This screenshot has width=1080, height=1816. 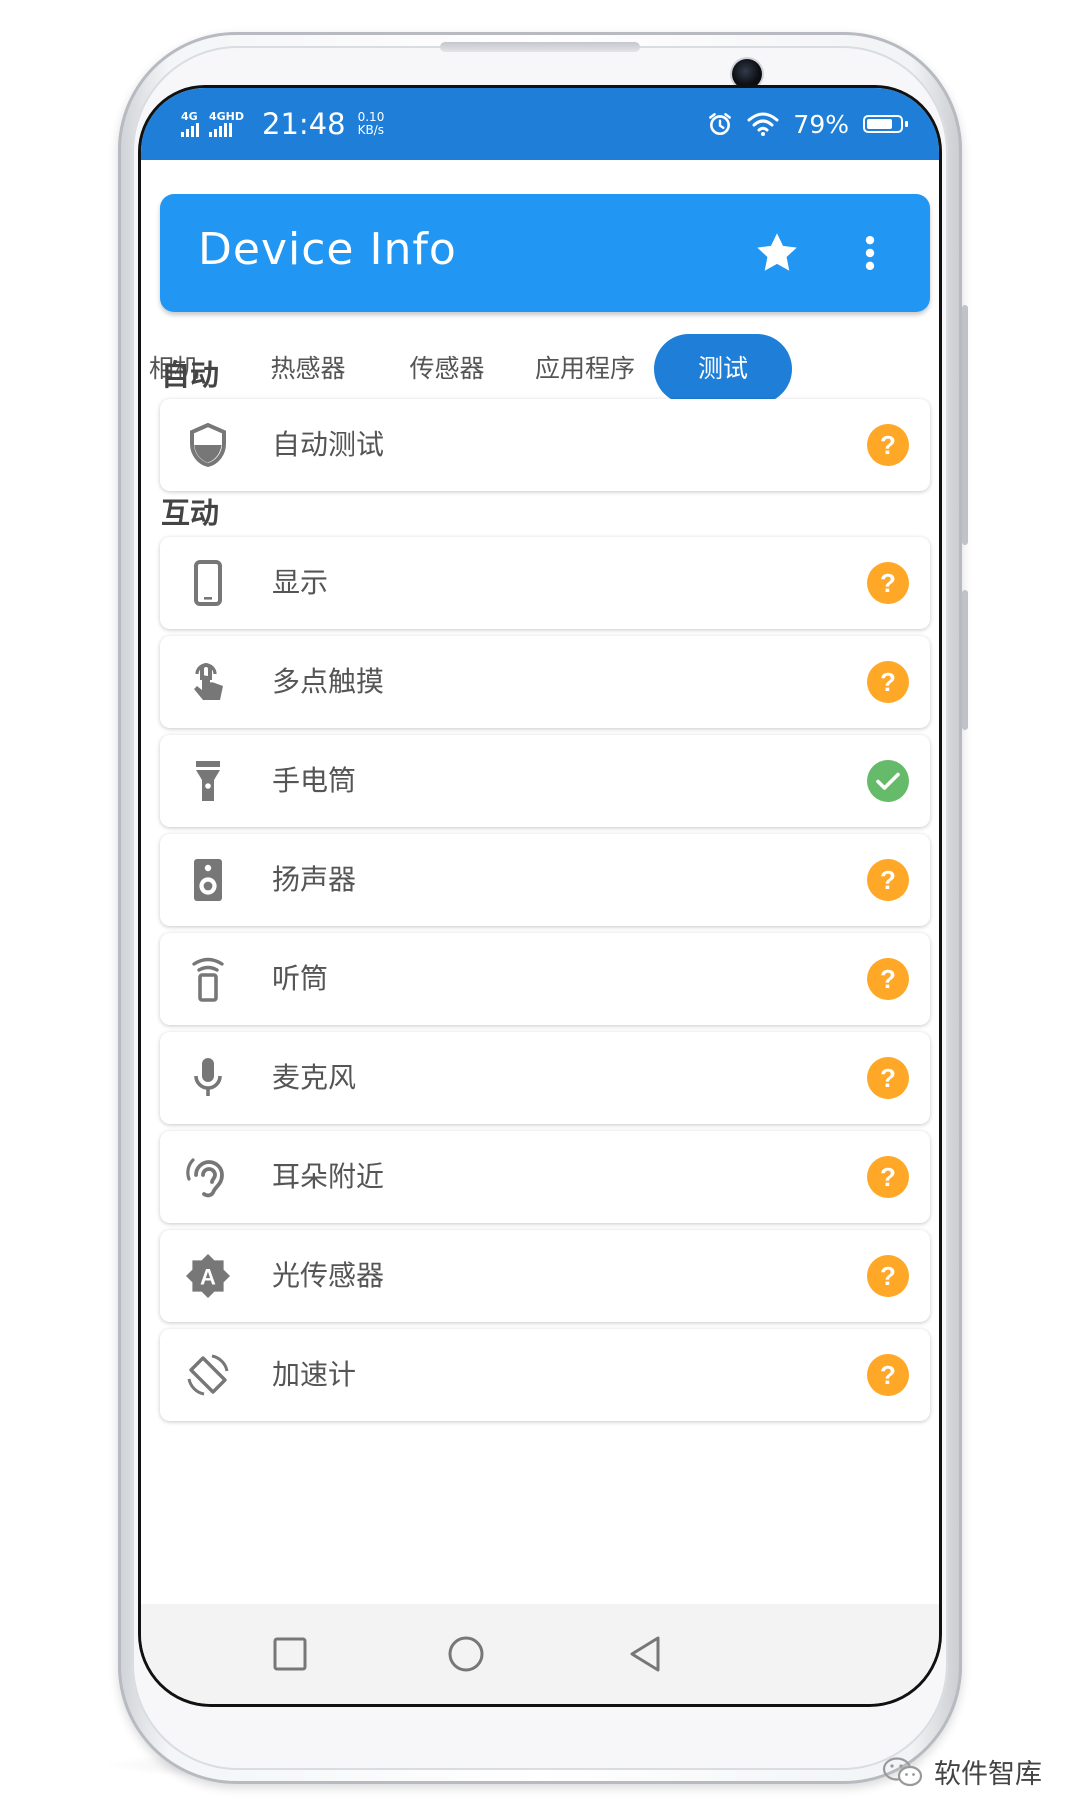 What do you see at coordinates (190, 513) in the screenshot?
I see `section-title-interactive: 互动` at bounding box center [190, 513].